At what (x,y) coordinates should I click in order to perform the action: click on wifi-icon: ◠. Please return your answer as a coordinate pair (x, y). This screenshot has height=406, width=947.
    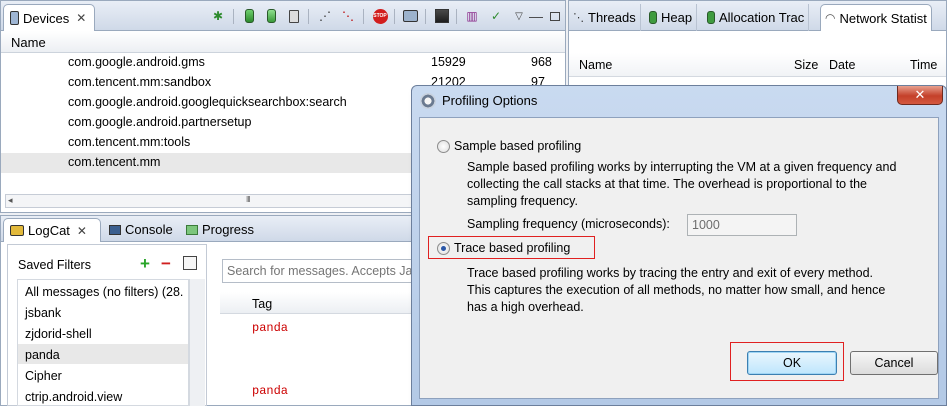
    Looking at the image, I should click on (830, 18).